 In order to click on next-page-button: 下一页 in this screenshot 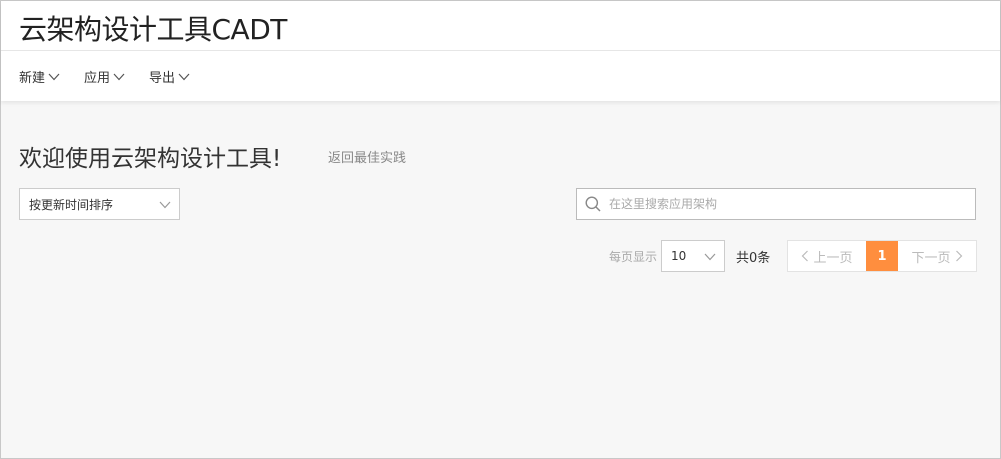, I will do `click(937, 256)`.